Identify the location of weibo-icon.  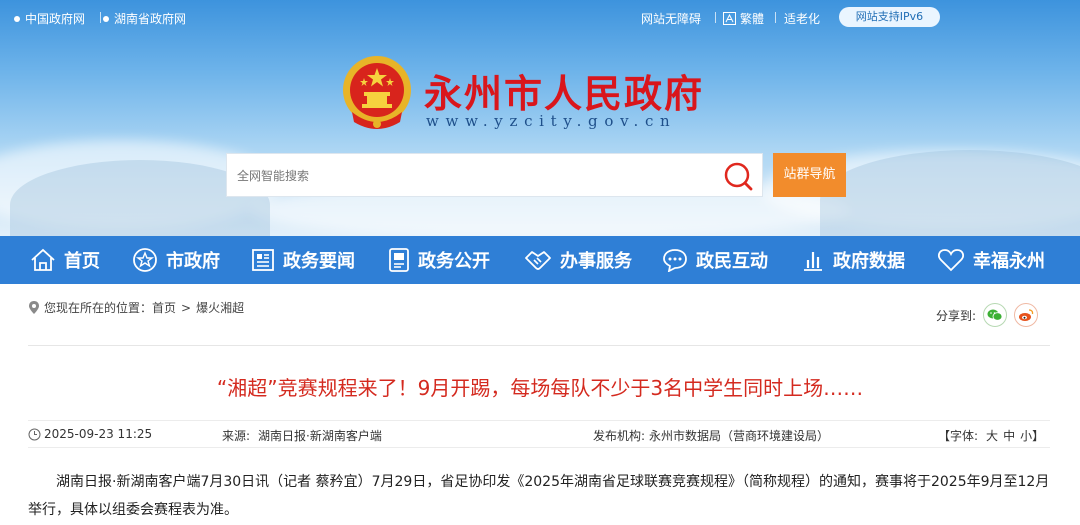
(1026, 315).